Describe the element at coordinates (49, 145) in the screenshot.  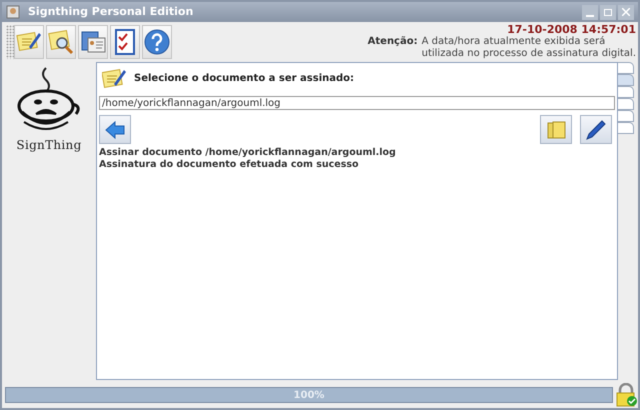
I see `logo-text: SignThing` at that location.